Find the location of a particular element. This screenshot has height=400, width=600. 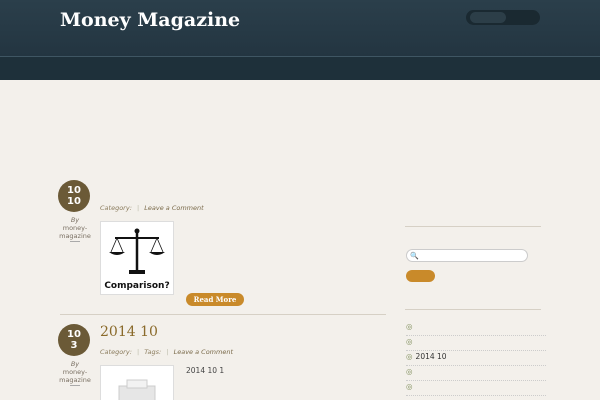

post-excerpt: 2014 10 1 is located at coordinates (286, 382).